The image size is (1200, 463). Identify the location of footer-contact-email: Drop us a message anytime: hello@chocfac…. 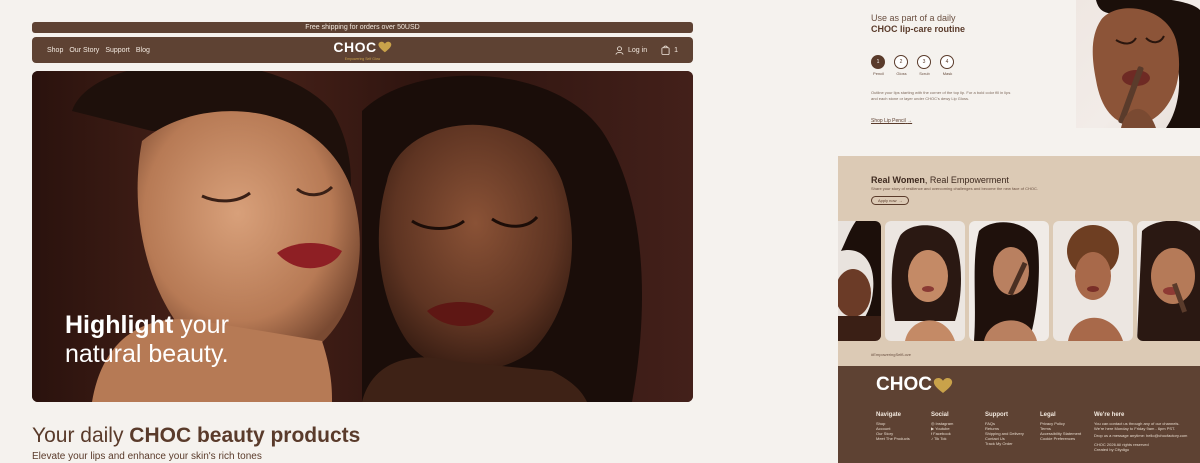
(1146, 435).